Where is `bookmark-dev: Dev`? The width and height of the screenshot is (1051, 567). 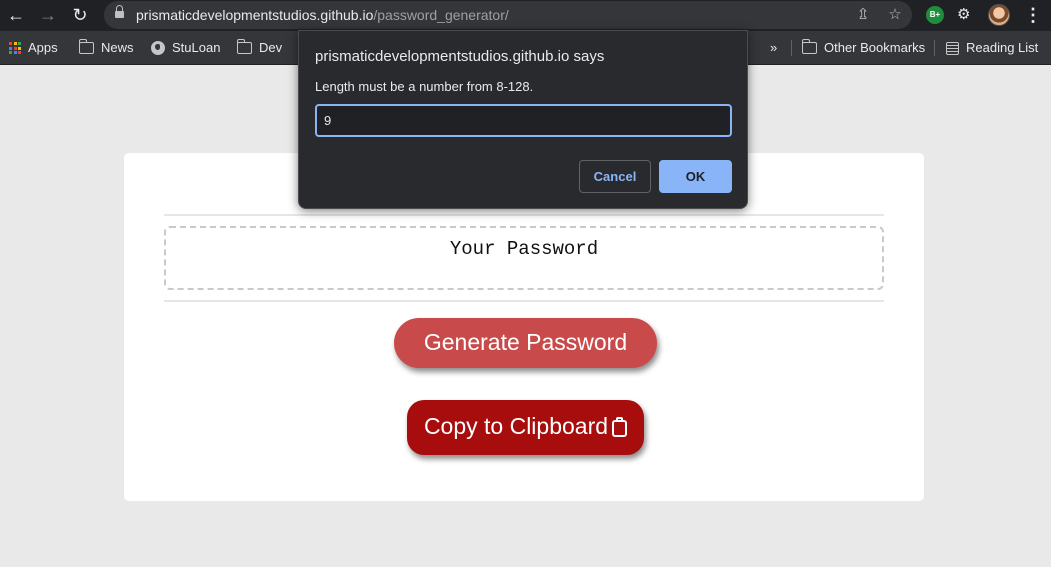
bookmark-dev: Dev is located at coordinates (259, 48).